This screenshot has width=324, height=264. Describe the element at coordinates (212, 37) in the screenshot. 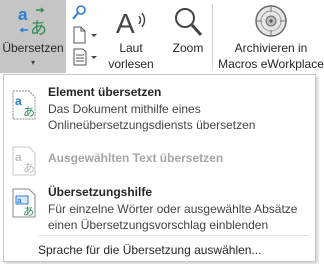

I see `ribbon-separator` at that location.